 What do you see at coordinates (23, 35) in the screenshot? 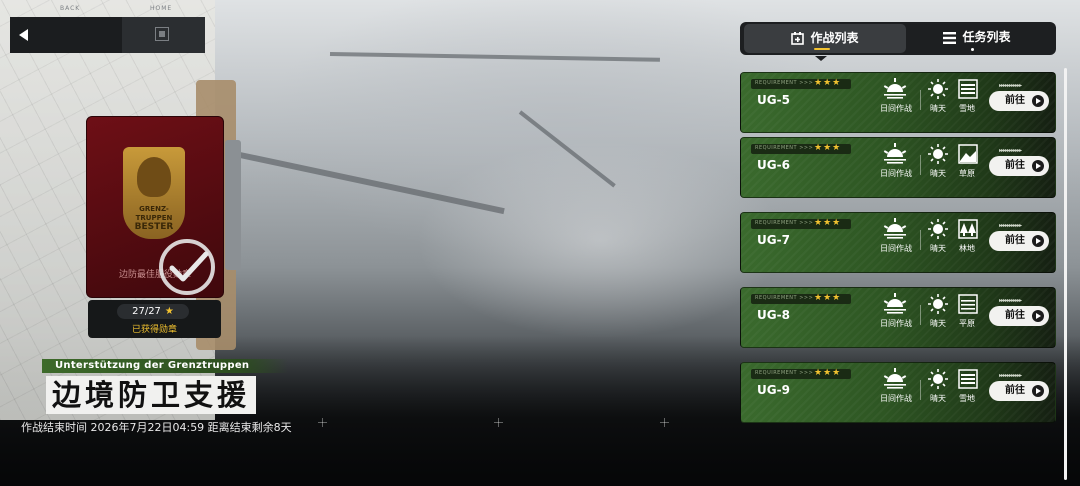
I see `back-arrow-icon` at bounding box center [23, 35].